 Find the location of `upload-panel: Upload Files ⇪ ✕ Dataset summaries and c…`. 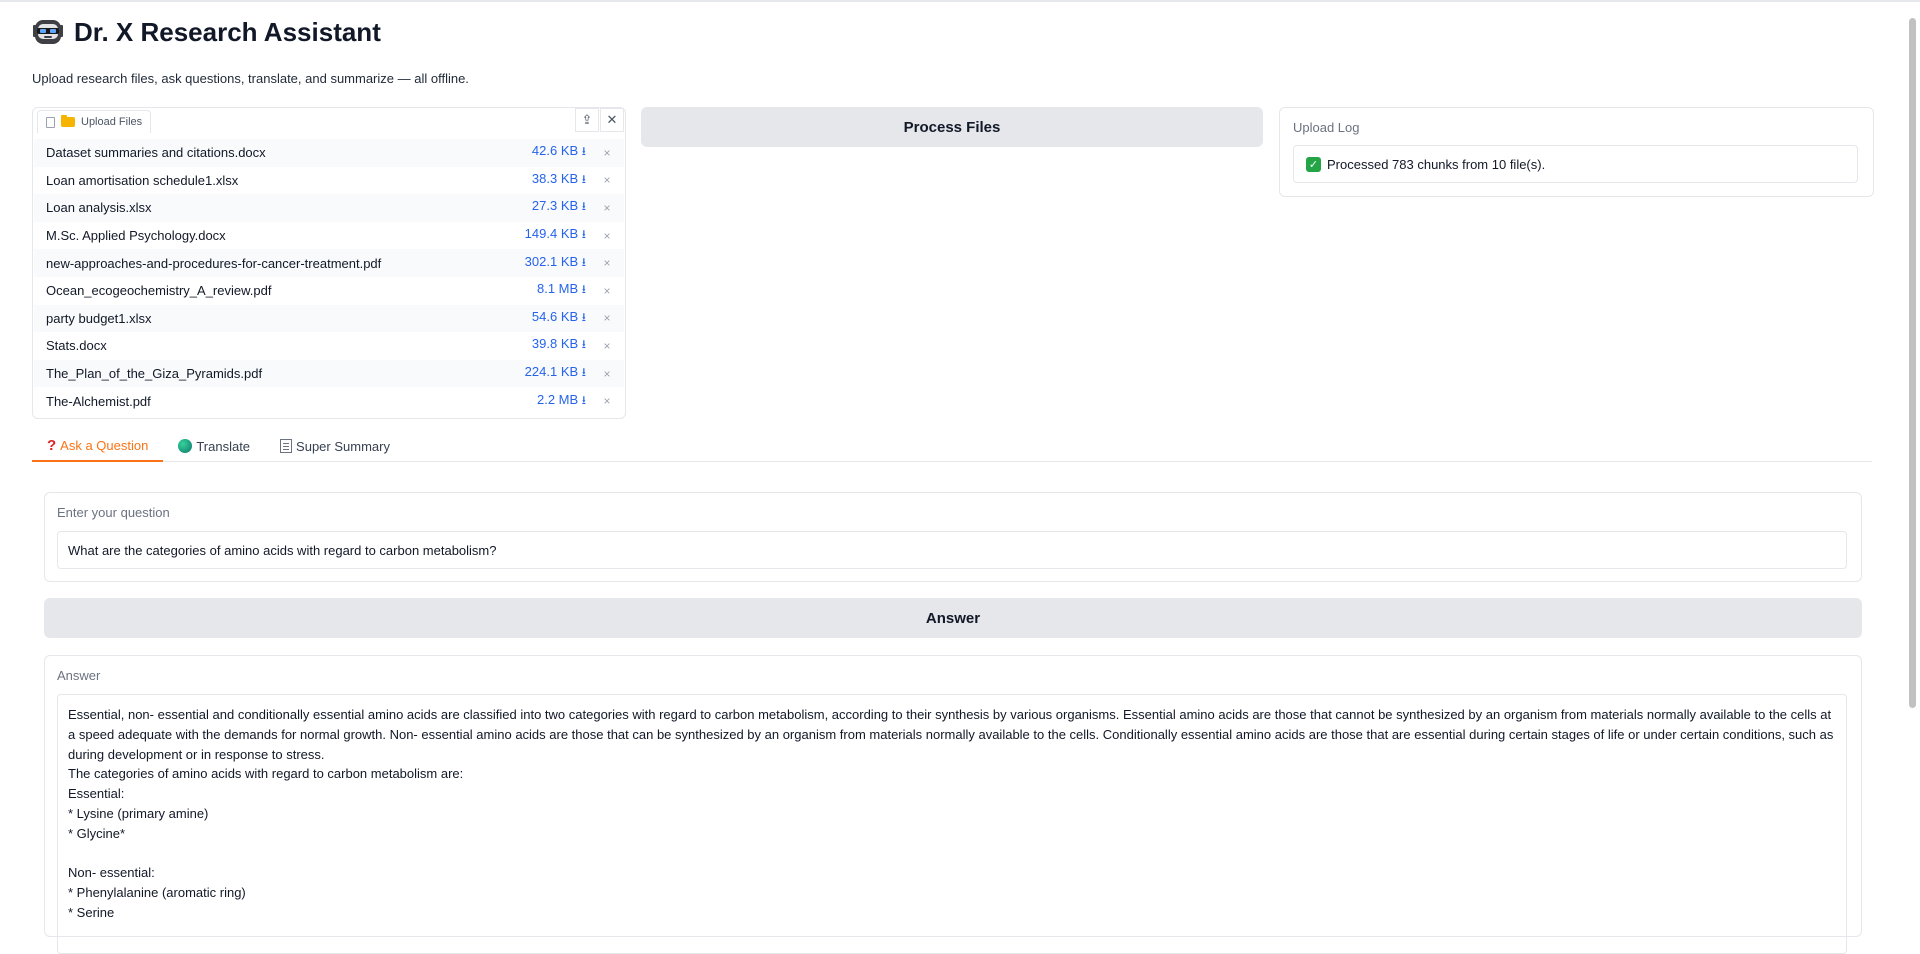

upload-panel: Upload Files ⇪ ✕ Dataset summaries and c… is located at coordinates (329, 263).